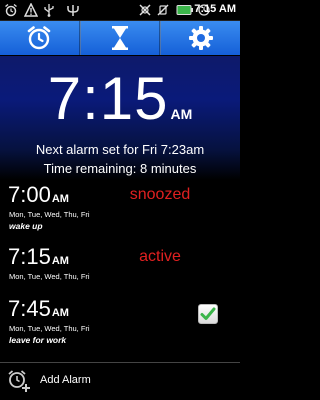  I want to click on toolbar, so click(120, 38).